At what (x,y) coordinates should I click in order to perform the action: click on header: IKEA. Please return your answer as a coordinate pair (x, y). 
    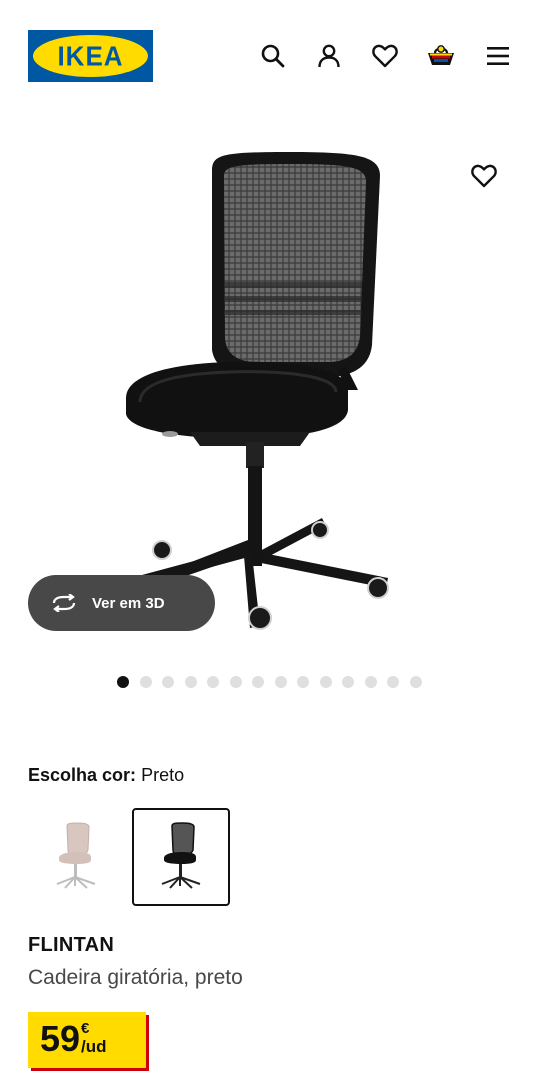
    Looking at the image, I should click on (270, 55).